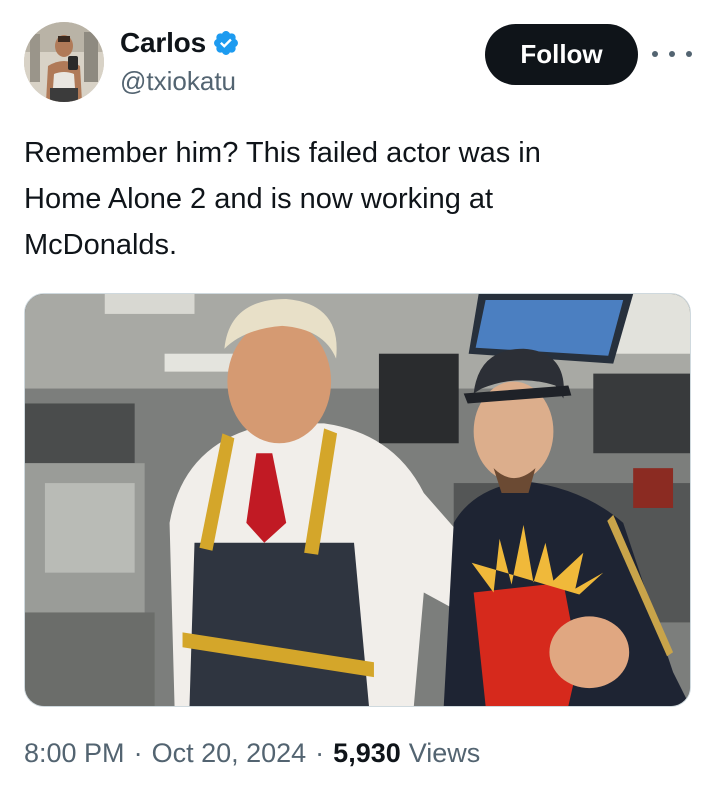 The height and width of the screenshot is (802, 716). Describe the element at coordinates (163, 43) in the screenshot. I see `author-display-name: Carlos` at that location.